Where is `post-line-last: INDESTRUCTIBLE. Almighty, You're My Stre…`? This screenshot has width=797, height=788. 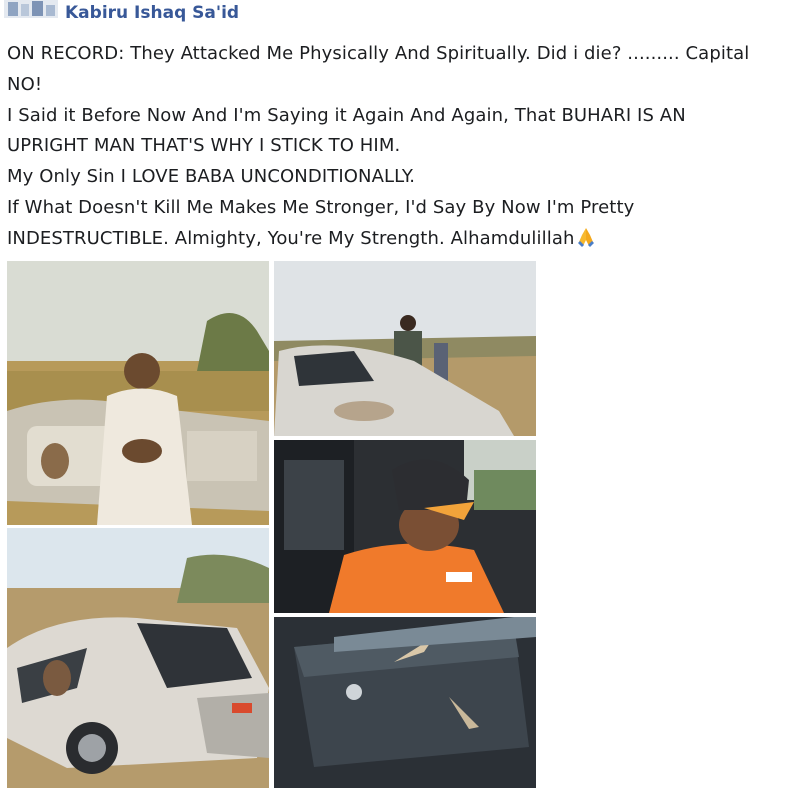 post-line-last: INDESTRUCTIBLE. Almighty, You're My Stre… is located at coordinates (397, 239).